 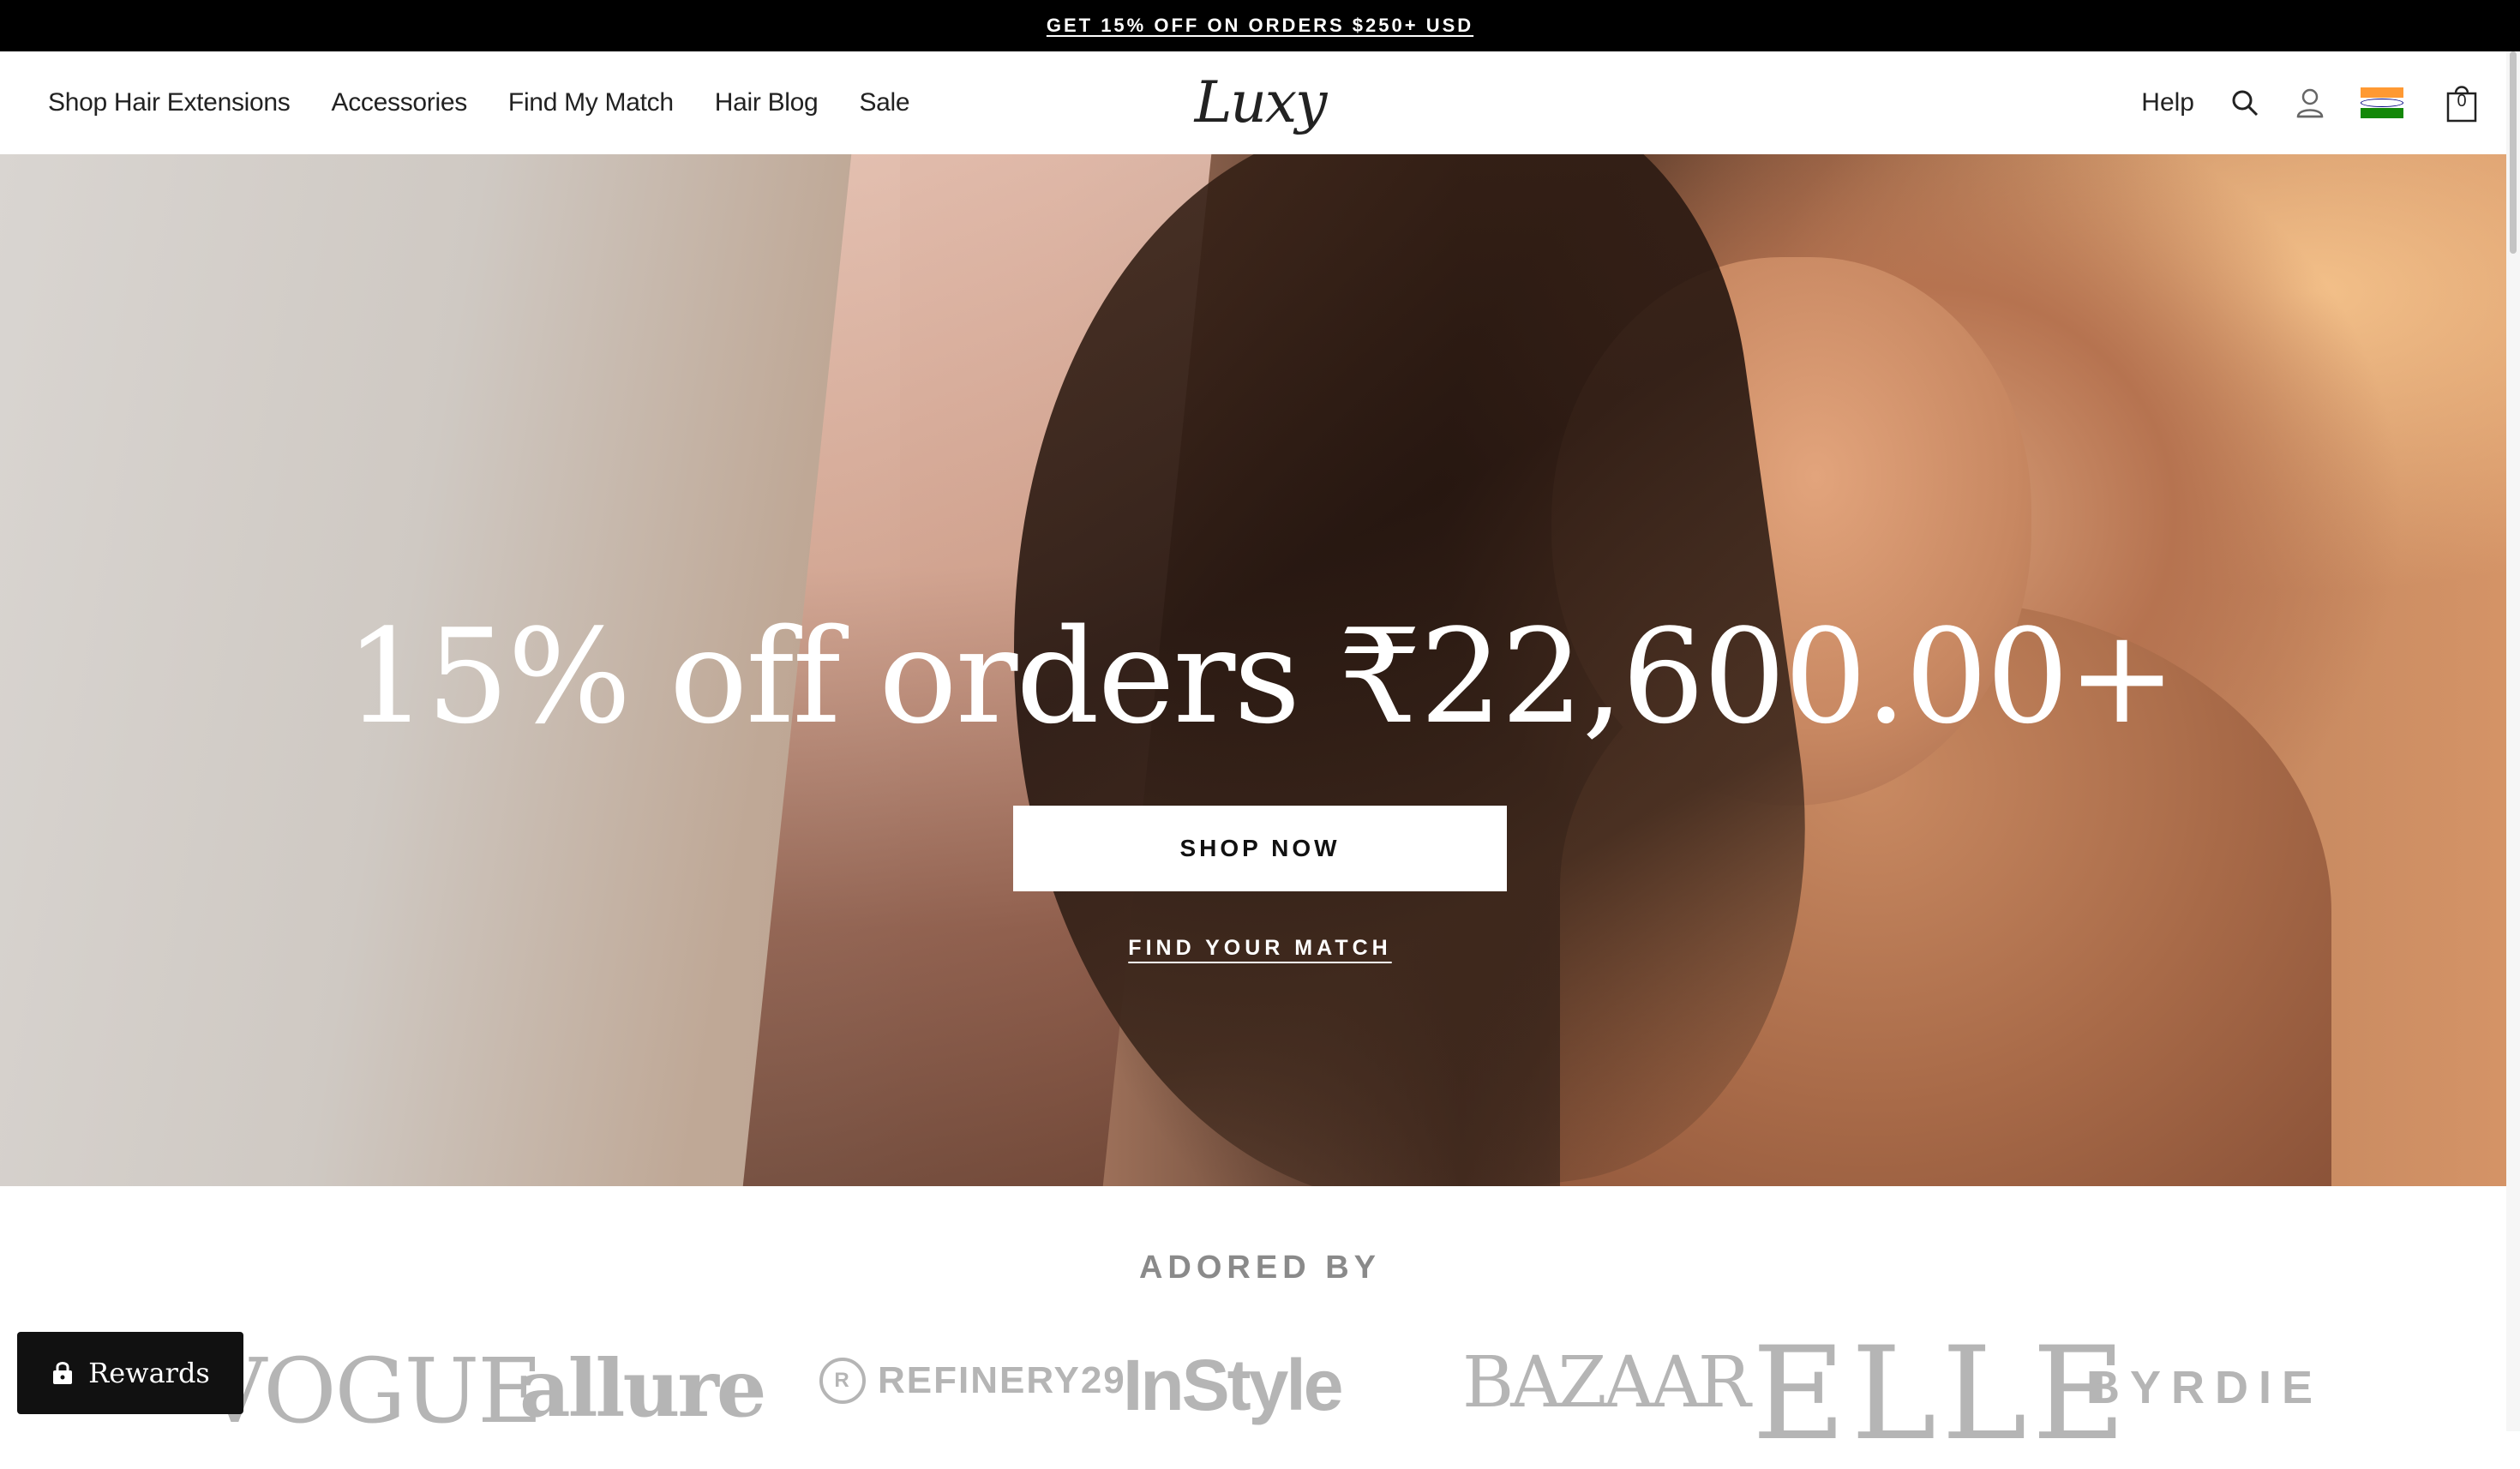 I want to click on elle-logo: ELLE, so click(x=1942, y=1394).